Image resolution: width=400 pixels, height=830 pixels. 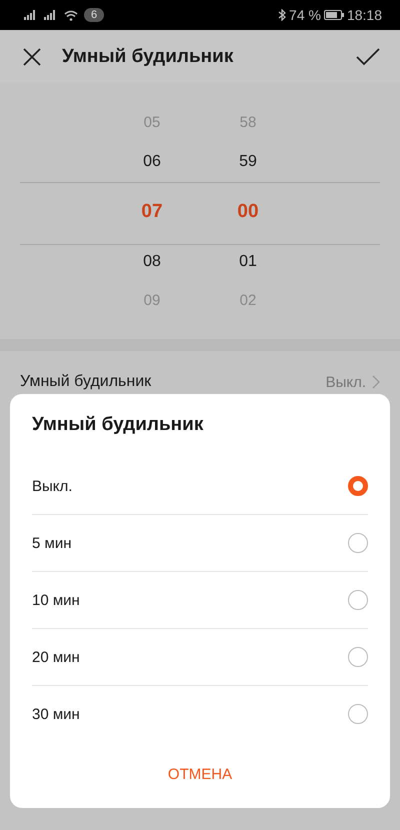 I want to click on wifi-icon, so click(x=71, y=15).